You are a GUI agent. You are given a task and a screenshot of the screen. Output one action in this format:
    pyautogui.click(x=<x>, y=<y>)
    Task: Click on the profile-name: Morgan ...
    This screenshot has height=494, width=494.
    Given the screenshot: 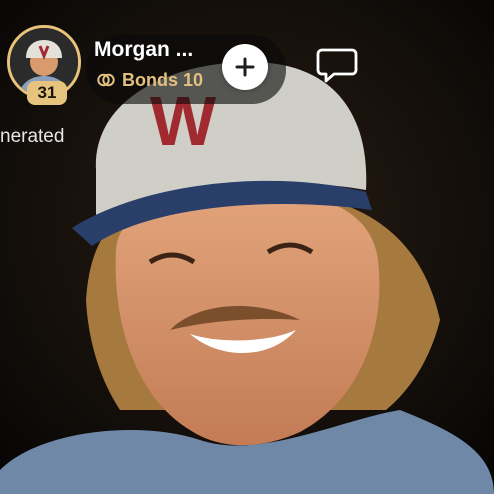 What is the action you would take?
    pyautogui.click(x=143, y=50)
    